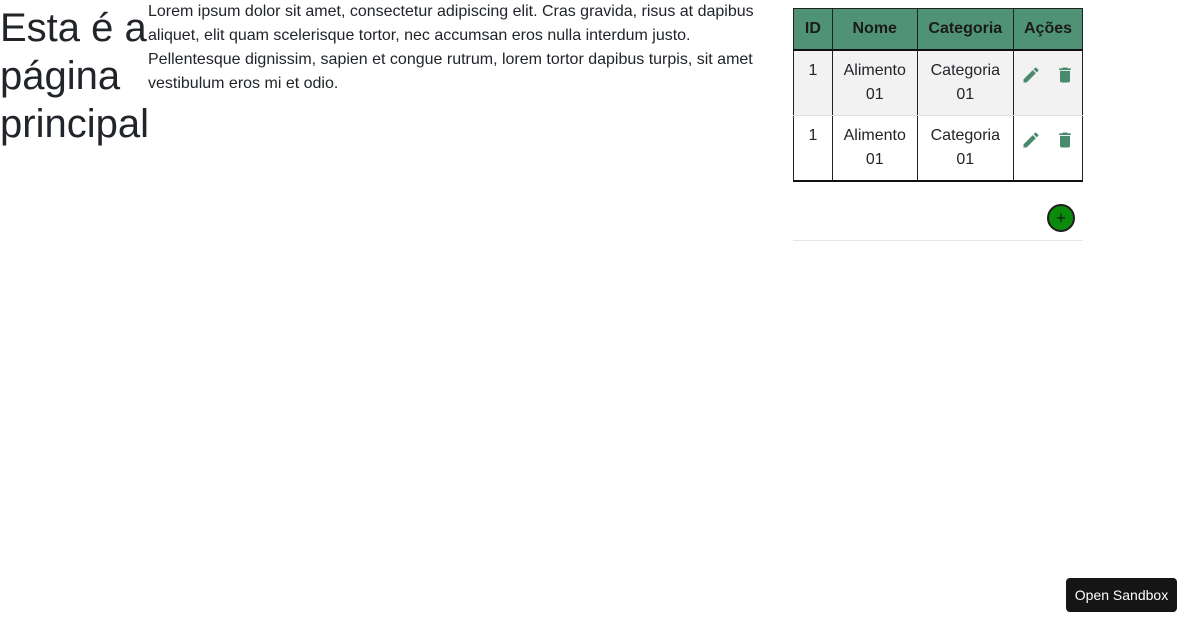 This screenshot has height=630, width=1200. I want to click on add-item-button: +, so click(1061, 218).